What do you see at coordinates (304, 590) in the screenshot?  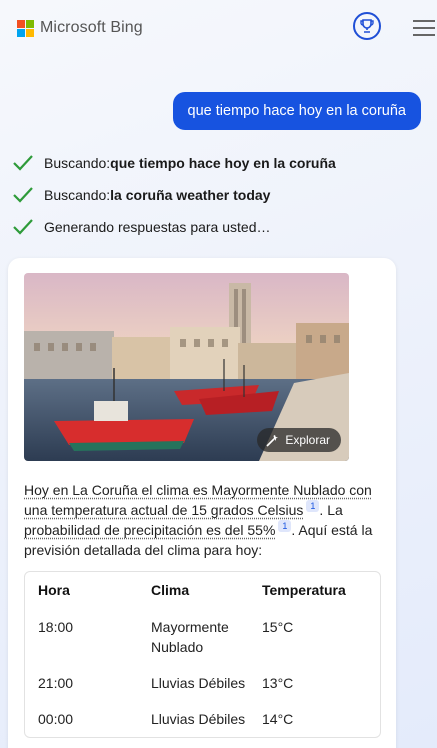 I see `table-header-temperatura: Temperatura` at bounding box center [304, 590].